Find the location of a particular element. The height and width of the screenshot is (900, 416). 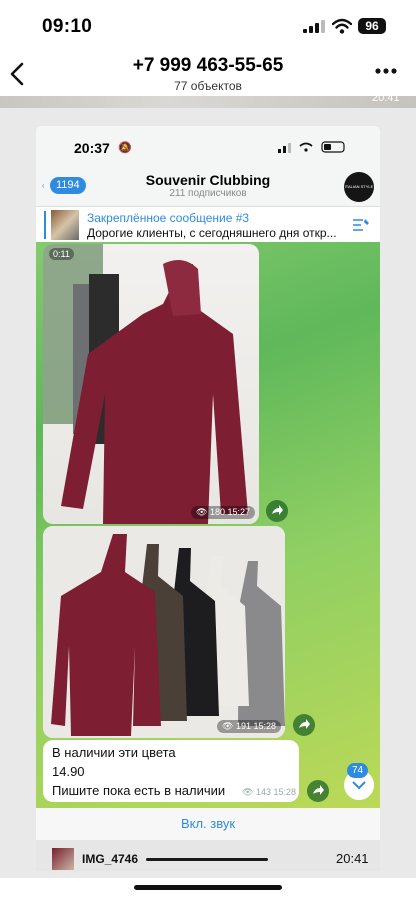

video-file-name: IMG_4746 is located at coordinates (110, 859).